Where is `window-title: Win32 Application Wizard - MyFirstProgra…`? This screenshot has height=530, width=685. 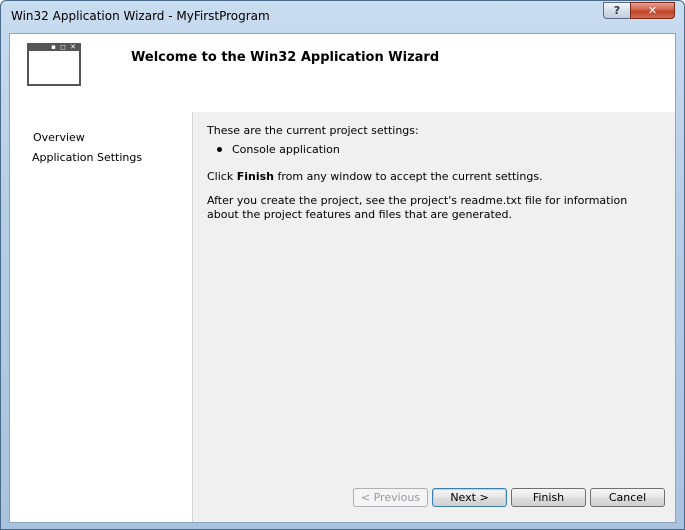
window-title: Win32 Application Wizard - MyFirstProgra… is located at coordinates (140, 16).